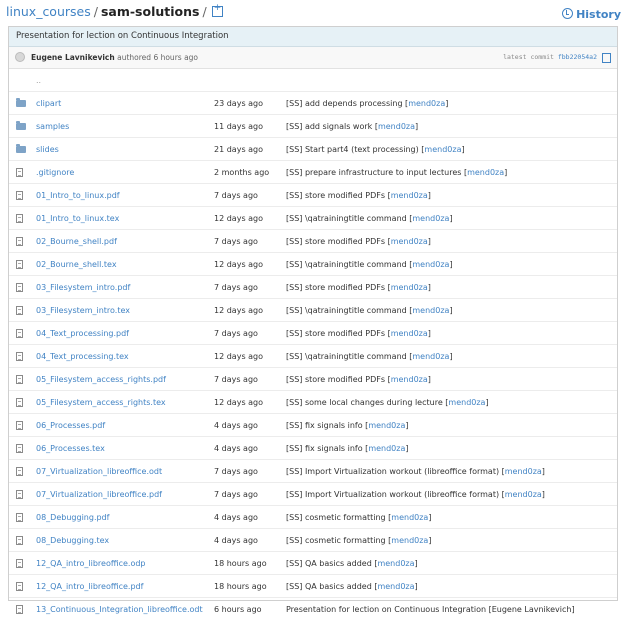 Image resolution: width=629 pixels, height=620 pixels. What do you see at coordinates (91, 563) in the screenshot?
I see `file-link: 12_QA_intro_libreoffice.odp` at bounding box center [91, 563].